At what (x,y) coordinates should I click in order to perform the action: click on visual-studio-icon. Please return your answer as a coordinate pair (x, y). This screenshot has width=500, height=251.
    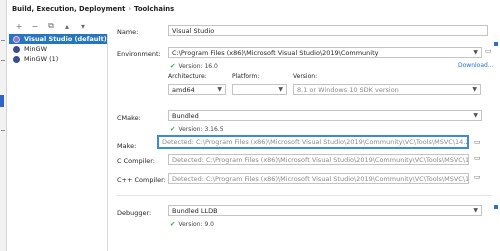
    Looking at the image, I should click on (16, 39).